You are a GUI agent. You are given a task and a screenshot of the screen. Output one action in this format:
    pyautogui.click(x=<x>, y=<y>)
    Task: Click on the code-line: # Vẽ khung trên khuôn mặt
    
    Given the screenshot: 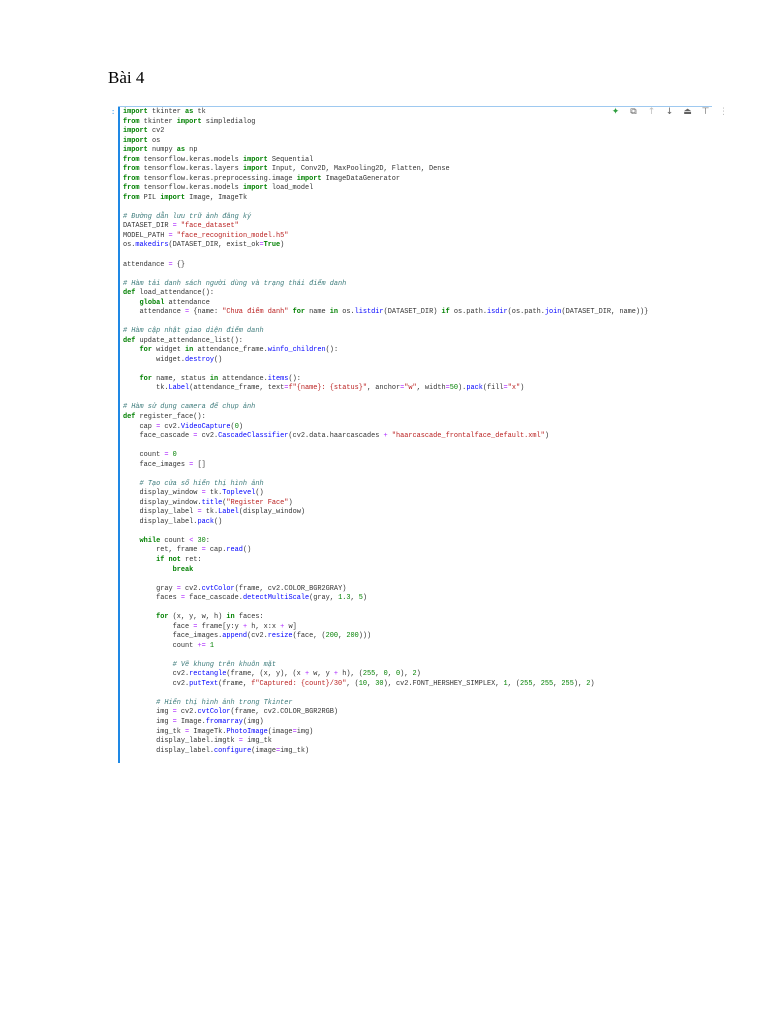 What is the action you would take?
    pyautogui.click(x=224, y=664)
    